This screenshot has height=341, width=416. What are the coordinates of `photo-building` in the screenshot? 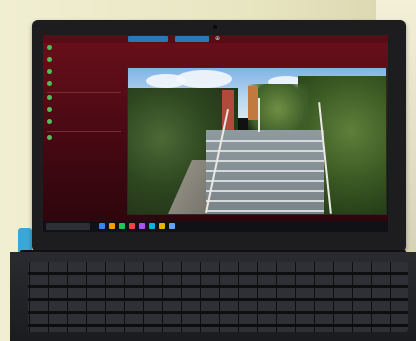 It's located at (253, 103).